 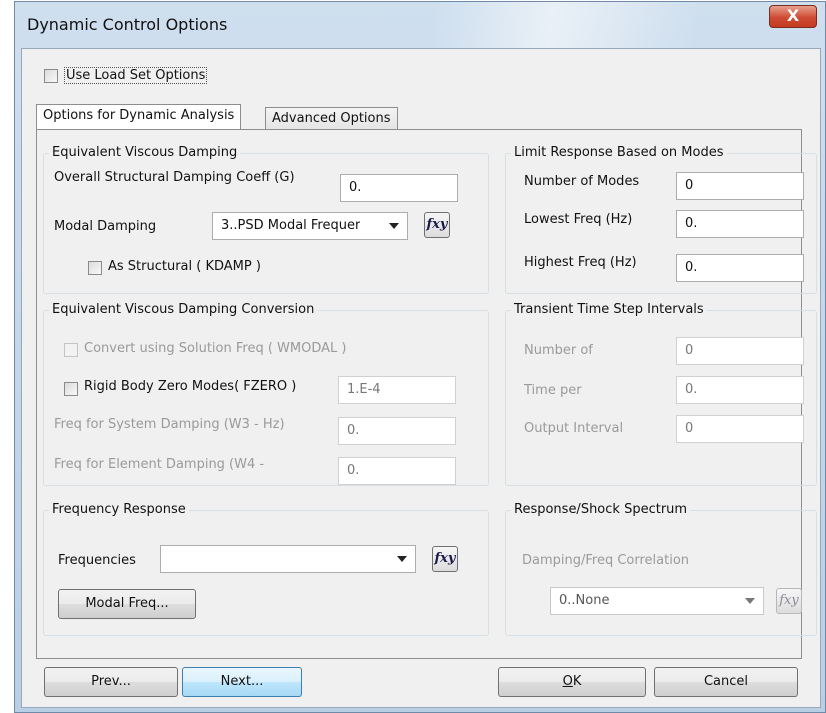 I want to click on rigid-body-field: 1.E-4, so click(x=397, y=390).